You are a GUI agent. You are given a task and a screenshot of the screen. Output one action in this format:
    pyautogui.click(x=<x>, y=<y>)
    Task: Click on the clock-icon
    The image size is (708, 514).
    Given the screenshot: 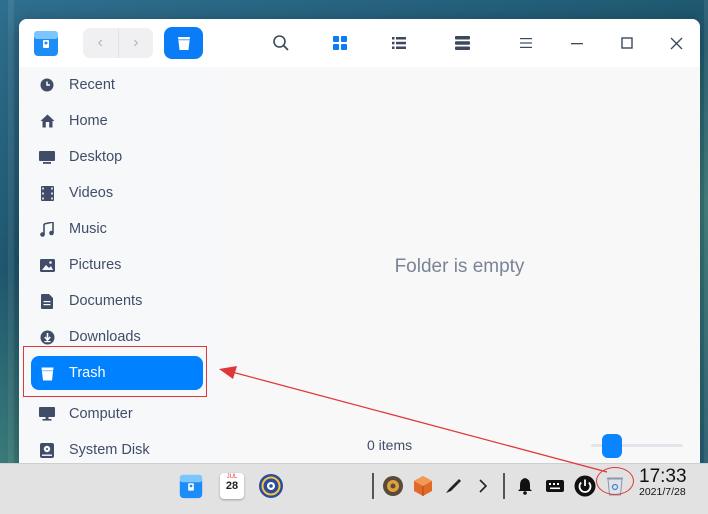 What is the action you would take?
    pyautogui.click(x=47, y=85)
    